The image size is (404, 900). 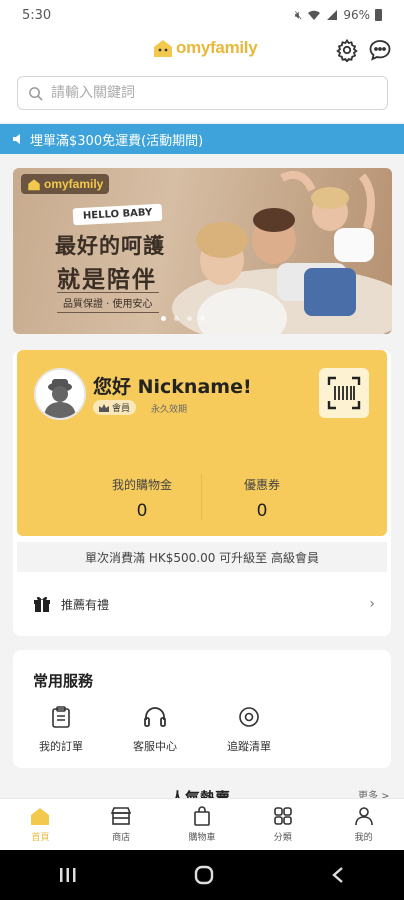 I want to click on search-box, so click(x=202, y=93).